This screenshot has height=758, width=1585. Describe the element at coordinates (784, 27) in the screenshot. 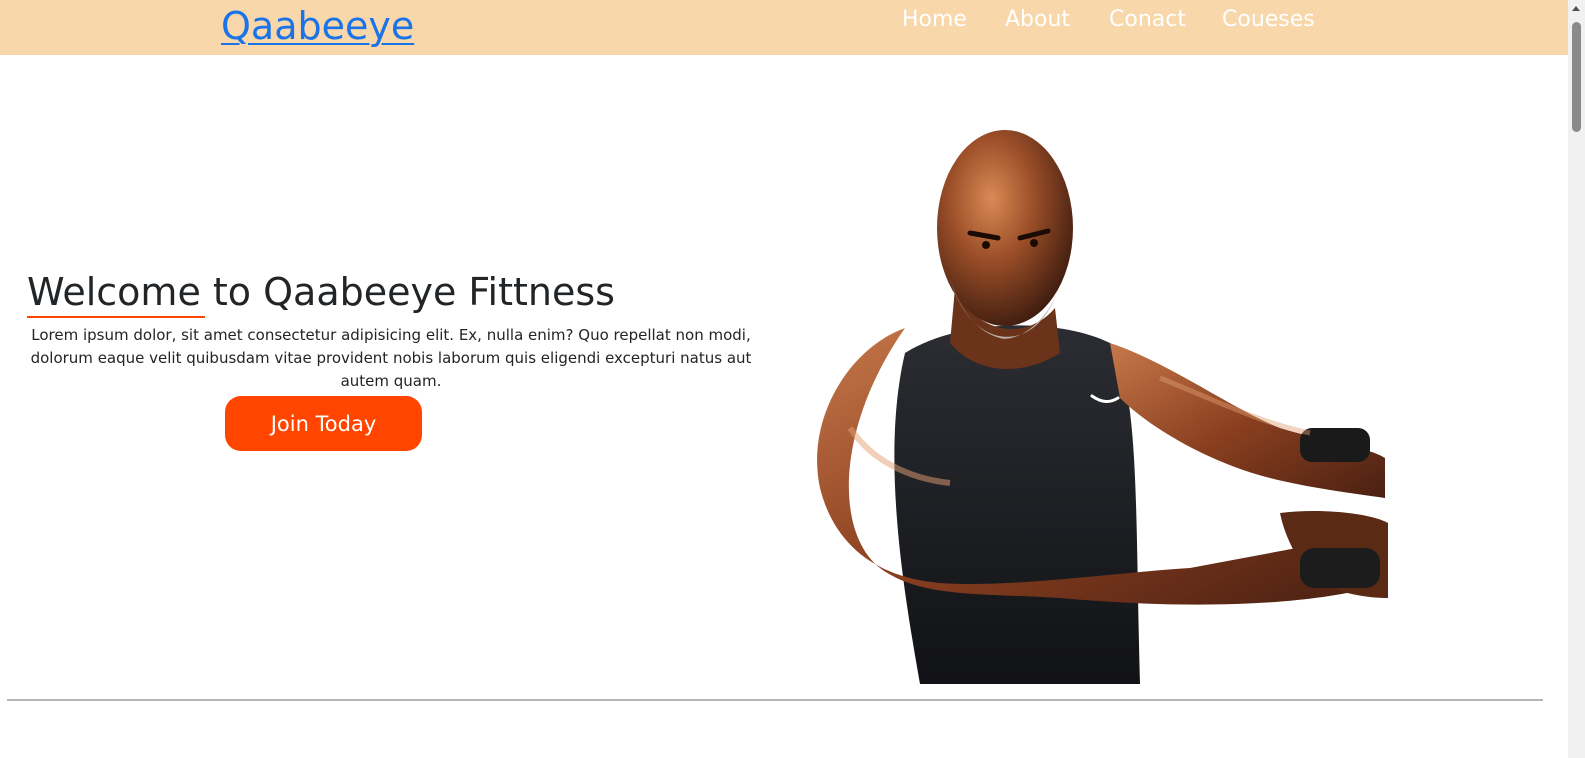

I see `navbar: Qaabeeye Home About Conact Coueses` at that location.